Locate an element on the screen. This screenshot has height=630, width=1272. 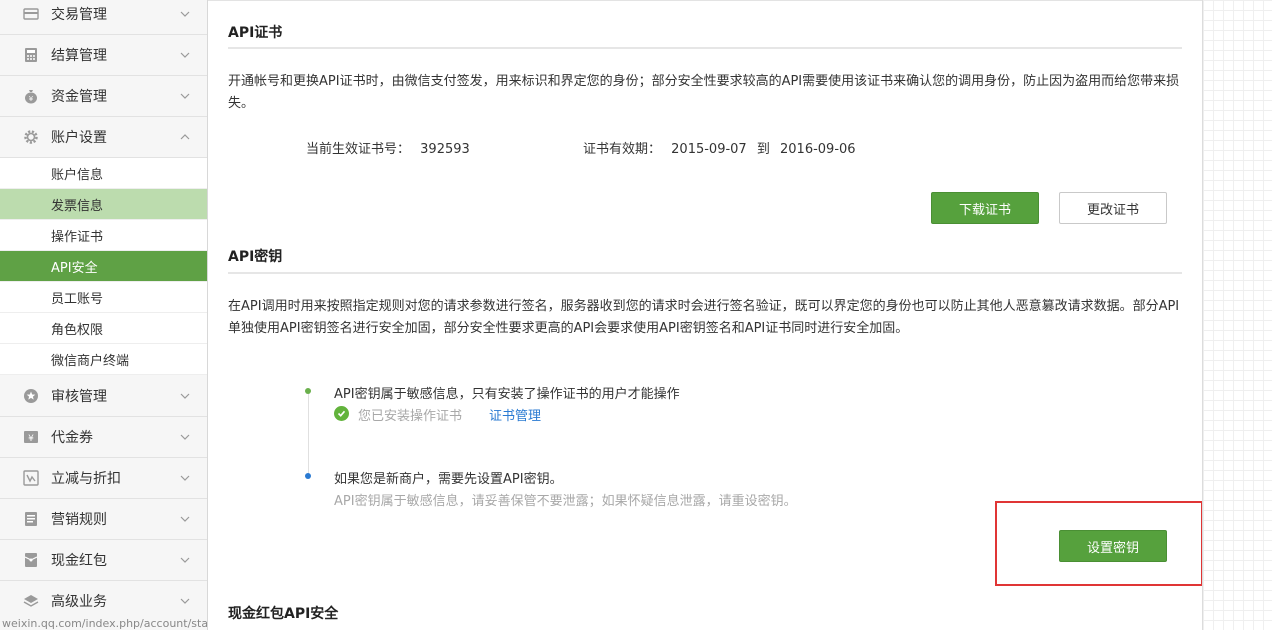
sidebar-group-label: 资金管理 is located at coordinates (79, 97).